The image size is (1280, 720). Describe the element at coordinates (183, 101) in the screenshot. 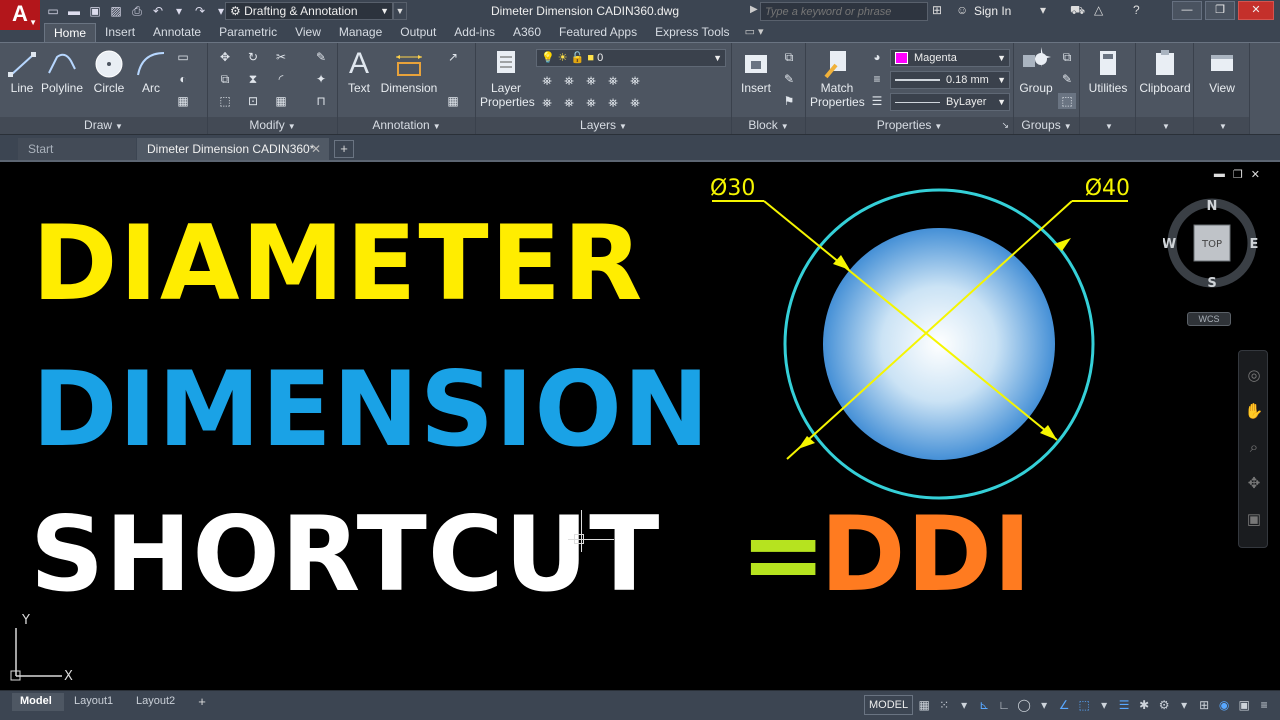

I see `gradient-icon: ▦` at that location.